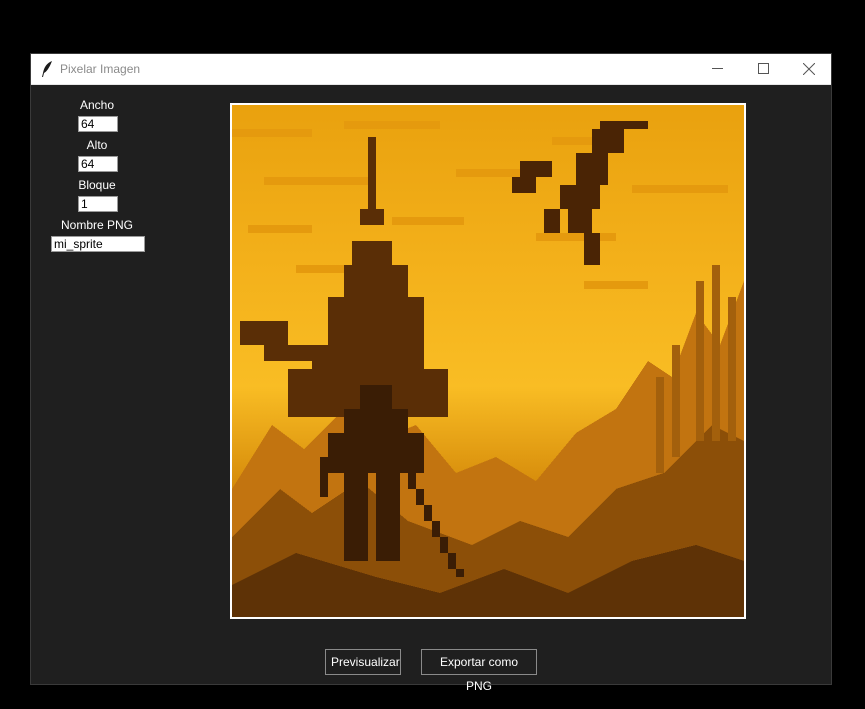  What do you see at coordinates (98, 124) in the screenshot?
I see `width-input` at bounding box center [98, 124].